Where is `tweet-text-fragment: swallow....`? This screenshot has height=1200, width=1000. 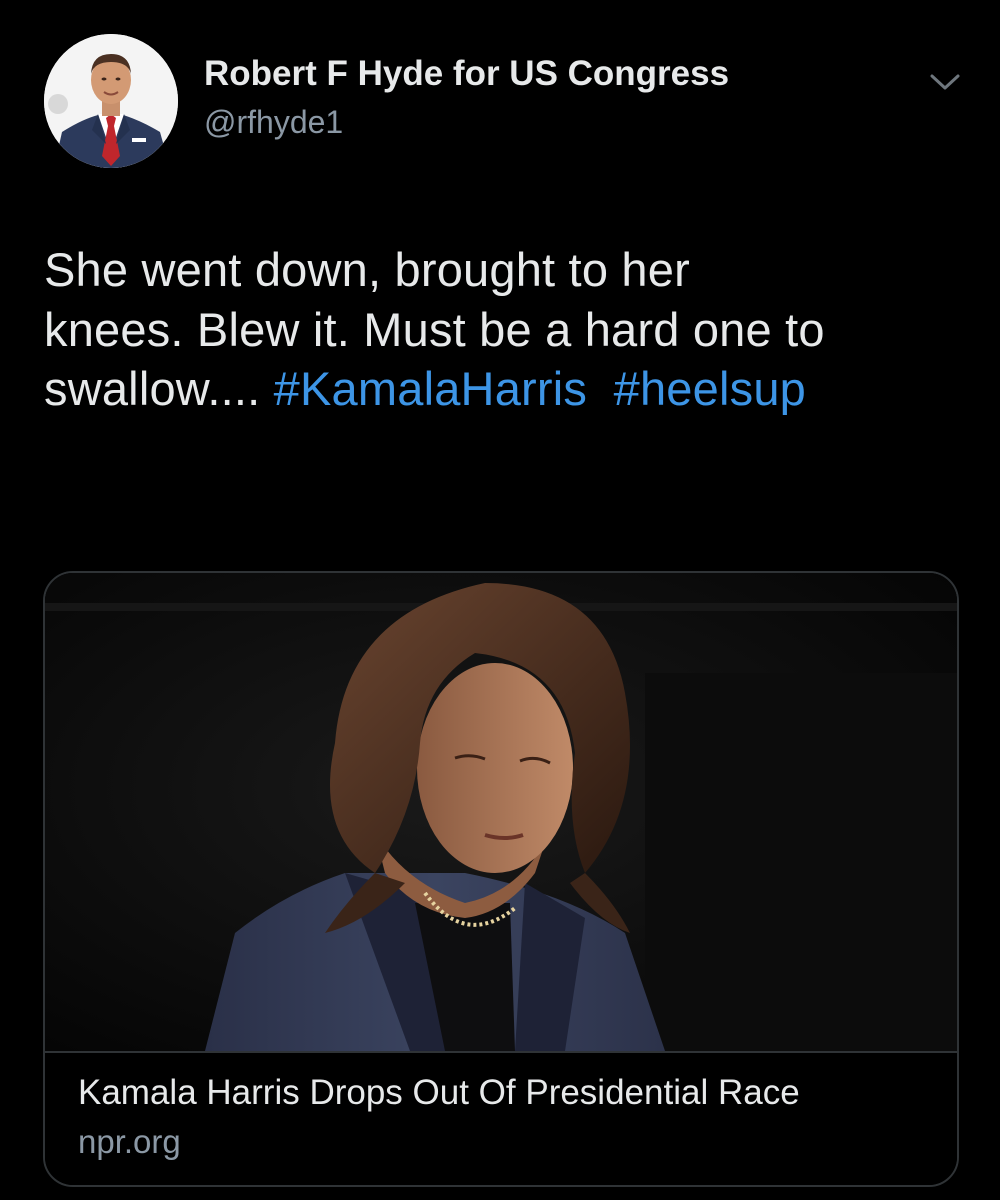
tweet-text-fragment: swallow.... is located at coordinates (152, 389).